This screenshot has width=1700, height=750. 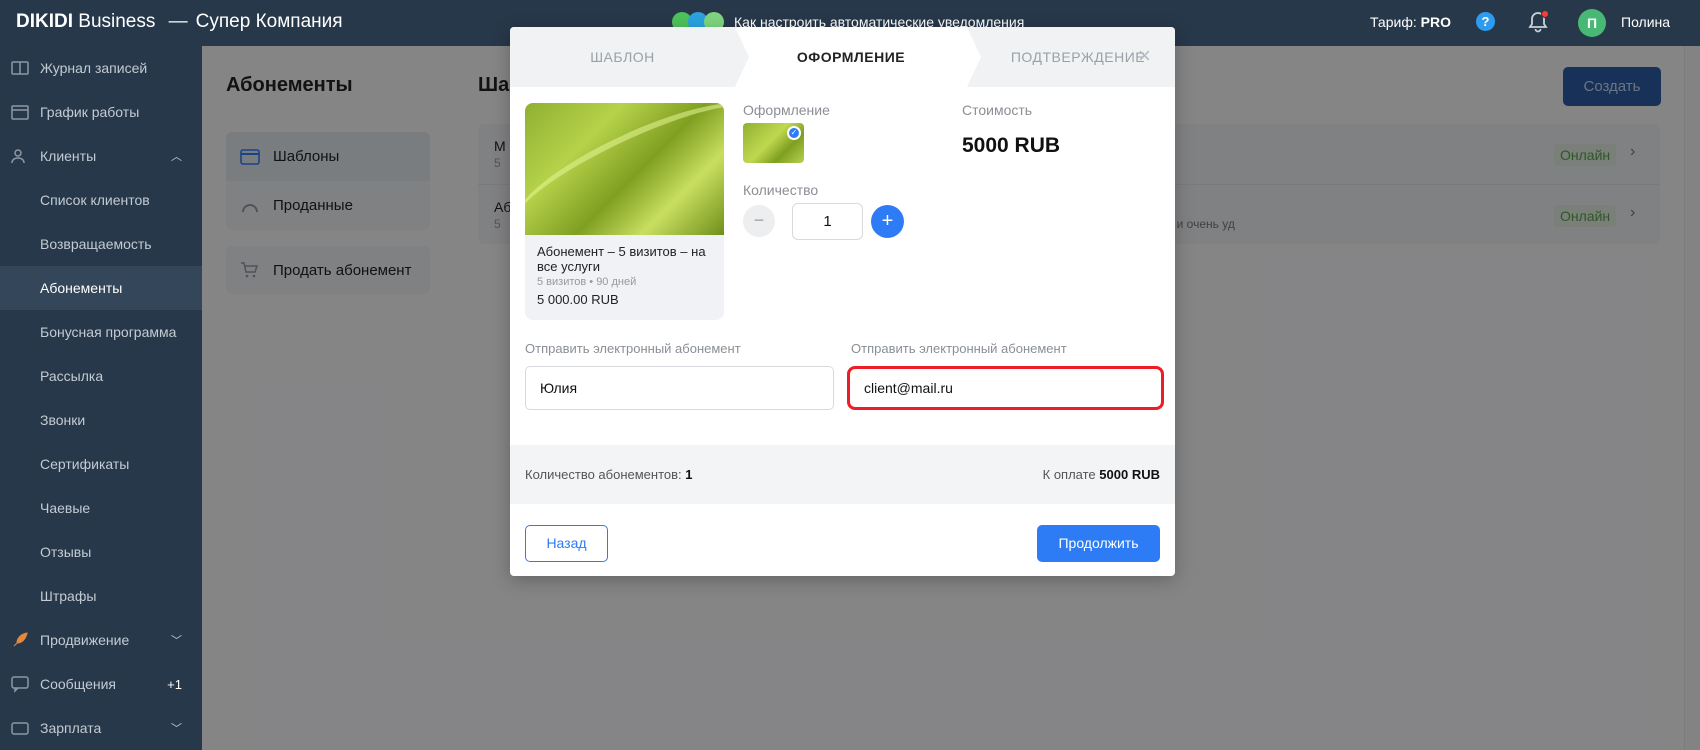 What do you see at coordinates (117, 21) in the screenshot?
I see `brand-suffix: Business` at bounding box center [117, 21].